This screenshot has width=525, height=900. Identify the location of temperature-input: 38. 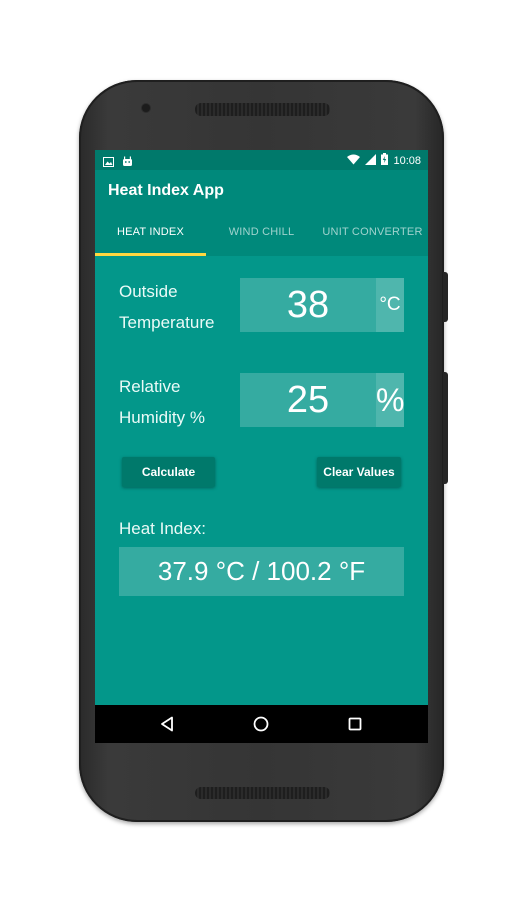
(308, 305).